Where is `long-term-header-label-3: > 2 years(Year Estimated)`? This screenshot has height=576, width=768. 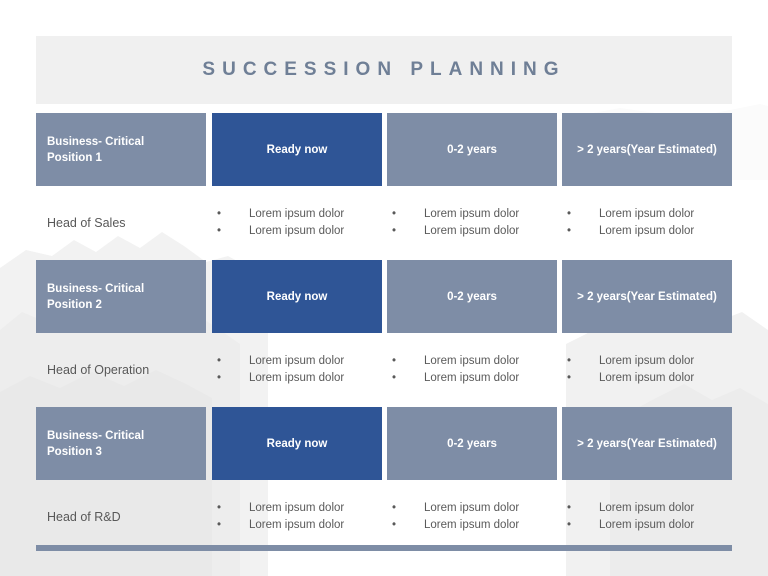 long-term-header-label-3: > 2 years(Year Estimated) is located at coordinates (647, 443).